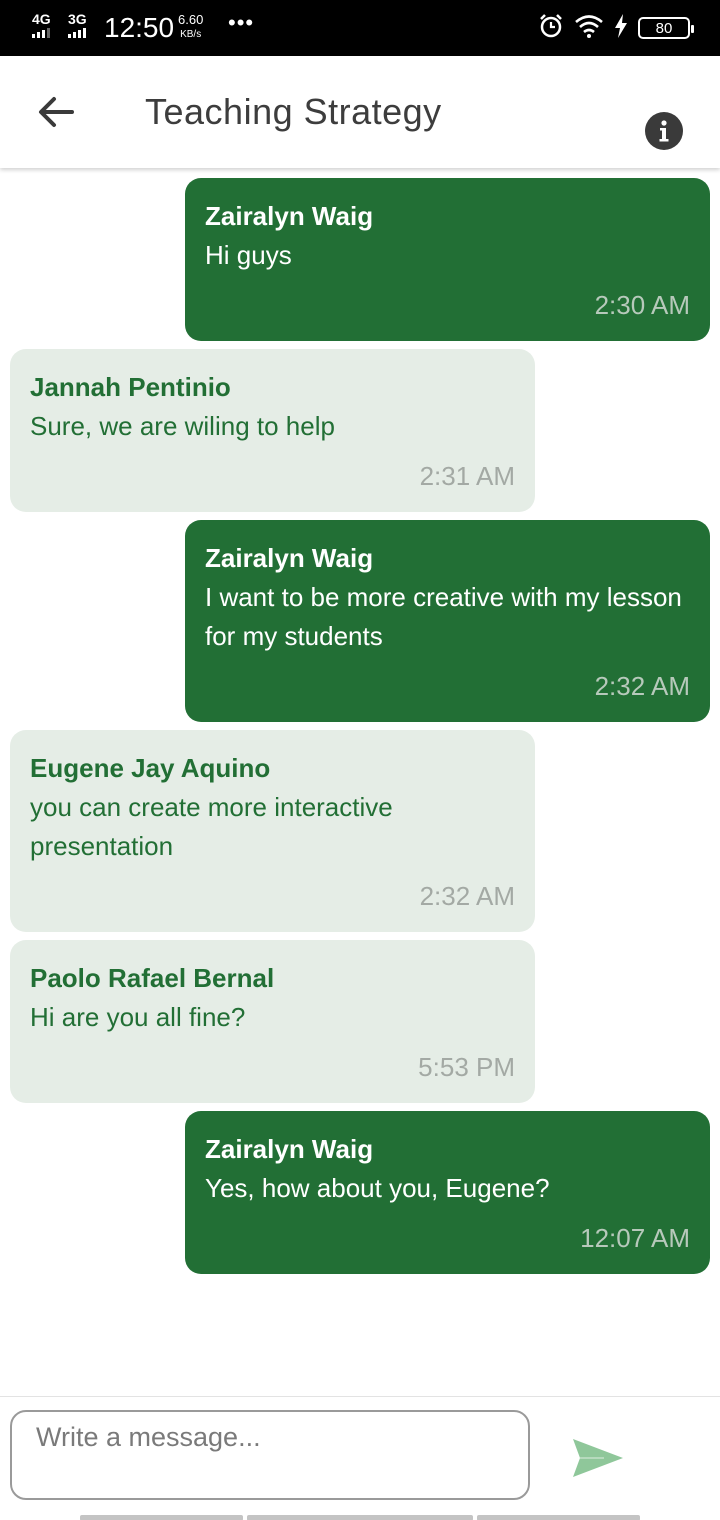 This screenshot has width=720, height=1520. I want to click on message-input, so click(270, 1455).